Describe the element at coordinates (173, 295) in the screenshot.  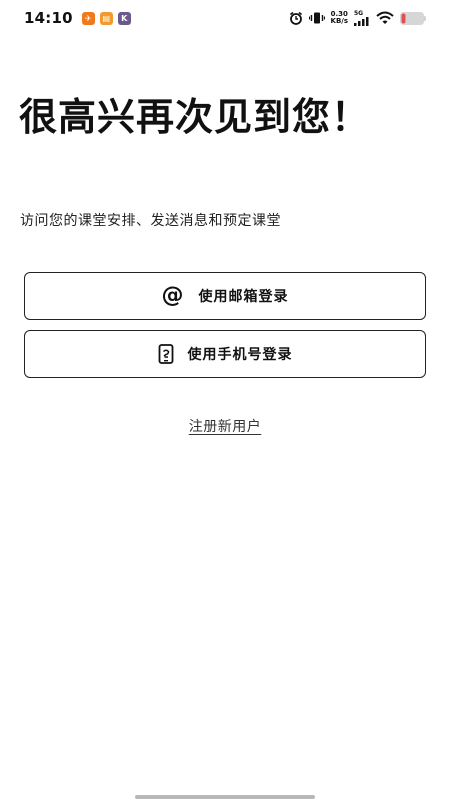
I see `at-sign-icon: @` at that location.